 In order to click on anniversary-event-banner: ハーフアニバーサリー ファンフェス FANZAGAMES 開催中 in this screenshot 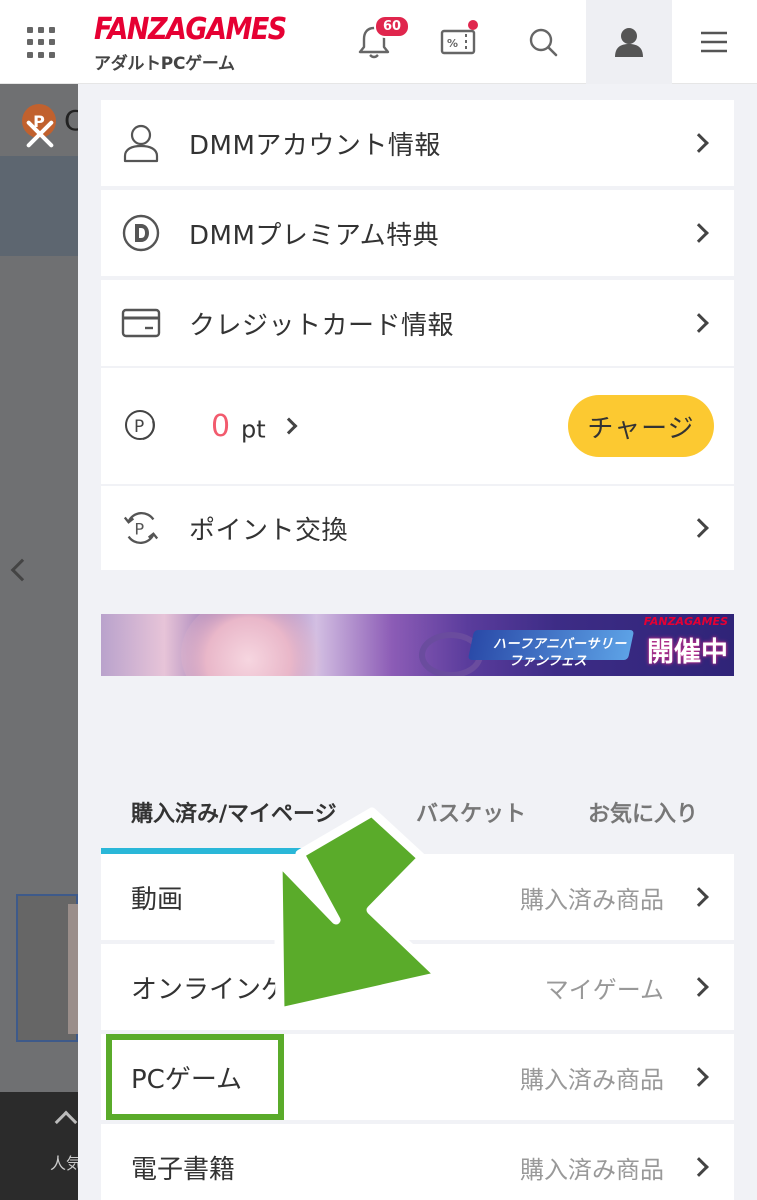, I will do `click(417, 645)`.